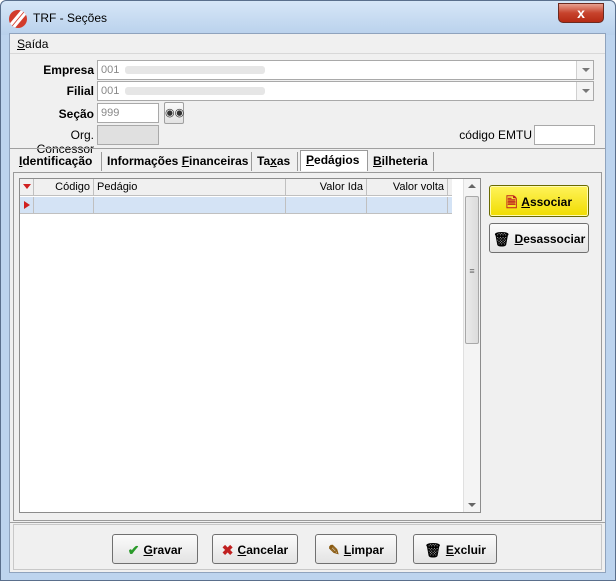 The width and height of the screenshot is (616, 581). What do you see at coordinates (133, 549) in the screenshot?
I see `check-icon: ✔` at bounding box center [133, 549].